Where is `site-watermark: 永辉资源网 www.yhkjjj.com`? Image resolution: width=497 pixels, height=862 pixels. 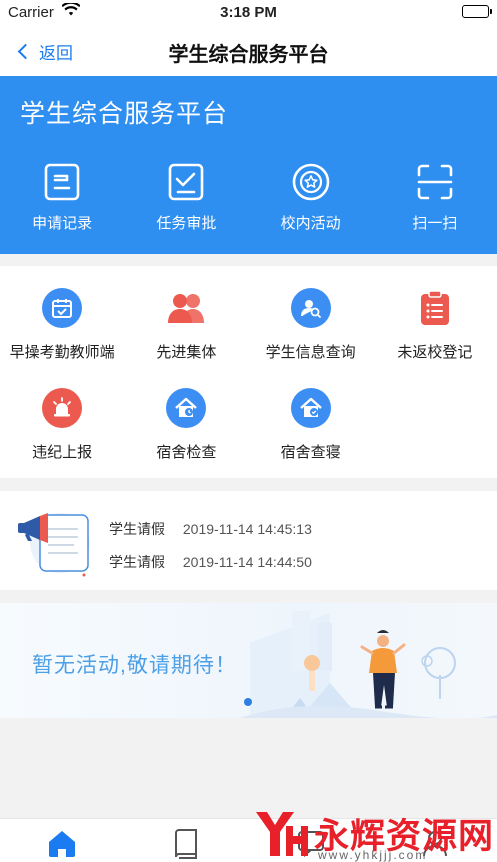 site-watermark: 永辉资源网 www.yhkjjj.com is located at coordinates (373, 834).